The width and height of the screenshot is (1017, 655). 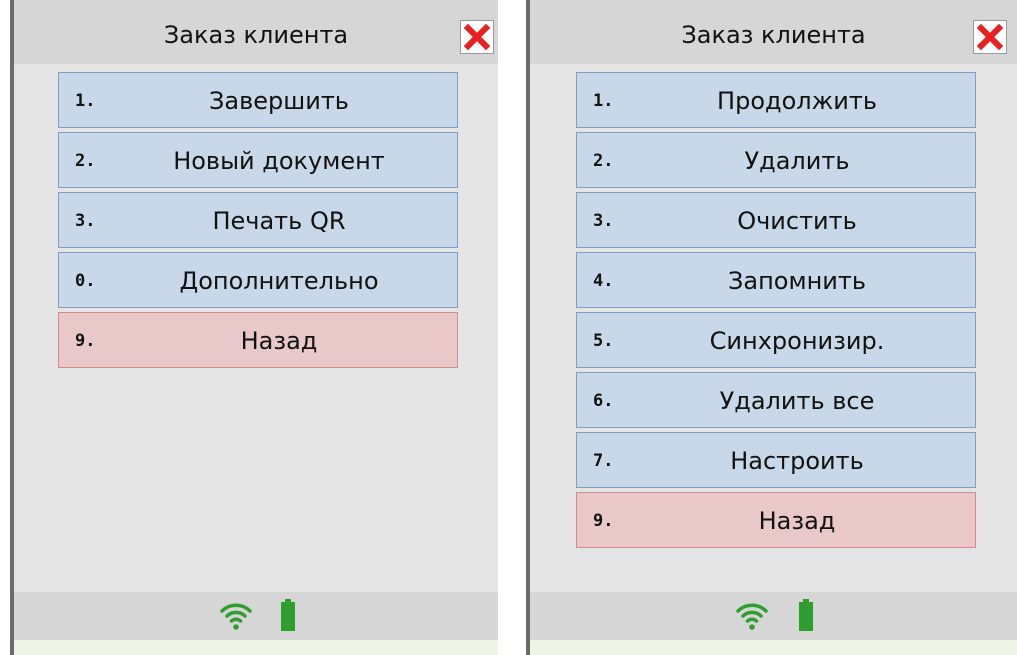 I want to click on menu-item-label: Печать QR, so click(x=279, y=221).